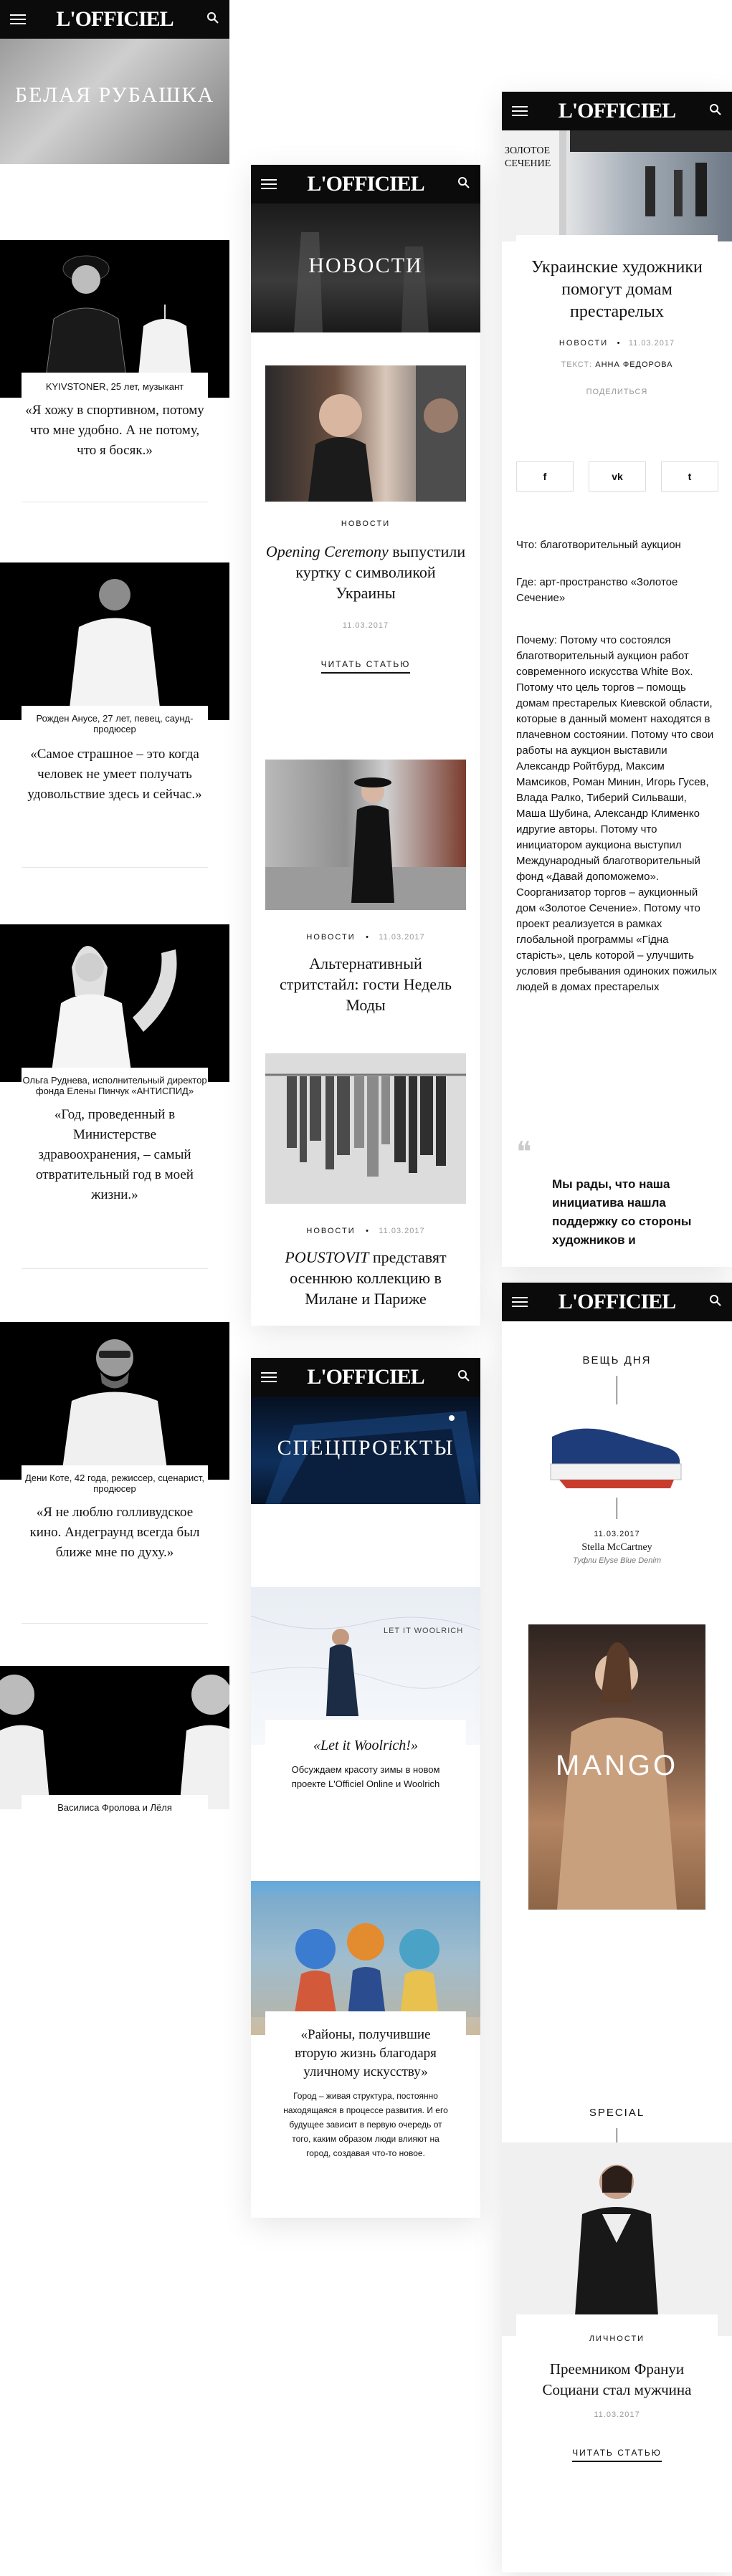  What do you see at coordinates (597, 590) in the screenshot?
I see `article-paragraph: Где: арт-пространство «Золотое Сечение»` at bounding box center [597, 590].